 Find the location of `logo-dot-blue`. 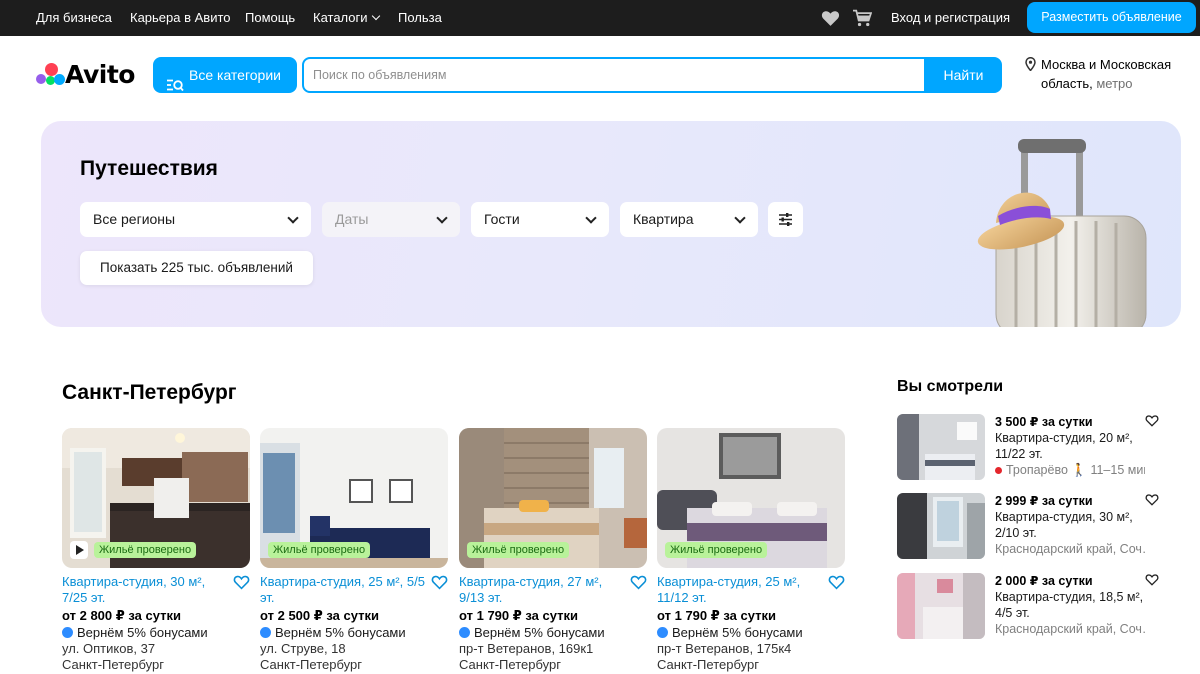

logo-dot-blue is located at coordinates (59, 79).